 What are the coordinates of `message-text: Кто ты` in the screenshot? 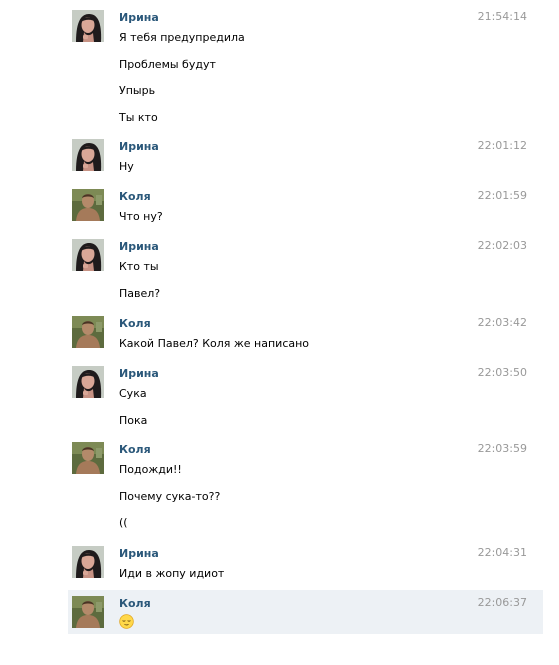 It's located at (139, 266).